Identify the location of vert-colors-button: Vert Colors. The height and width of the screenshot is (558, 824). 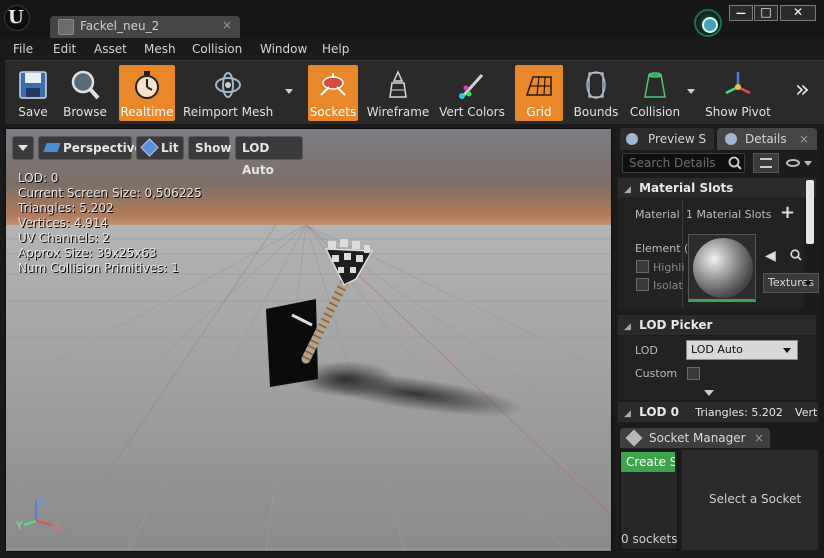
(472, 93).